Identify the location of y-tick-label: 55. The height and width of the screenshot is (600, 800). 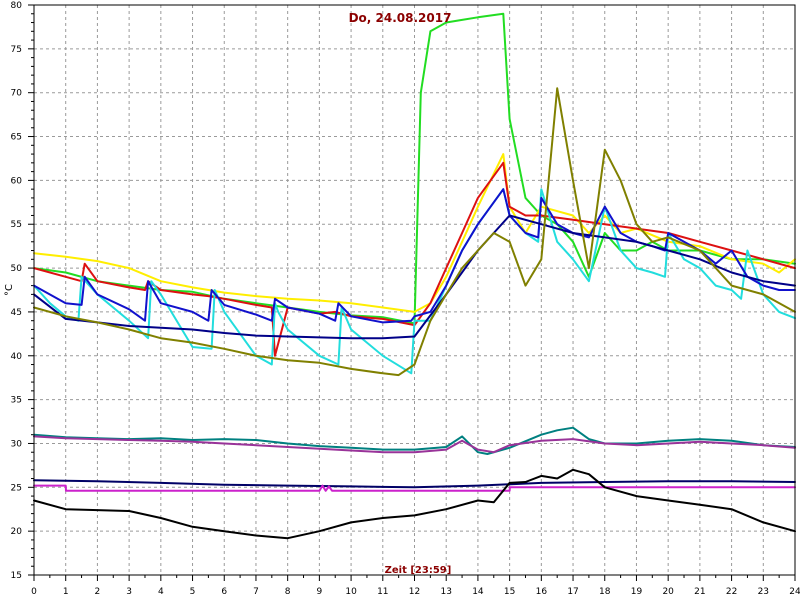
(16, 225).